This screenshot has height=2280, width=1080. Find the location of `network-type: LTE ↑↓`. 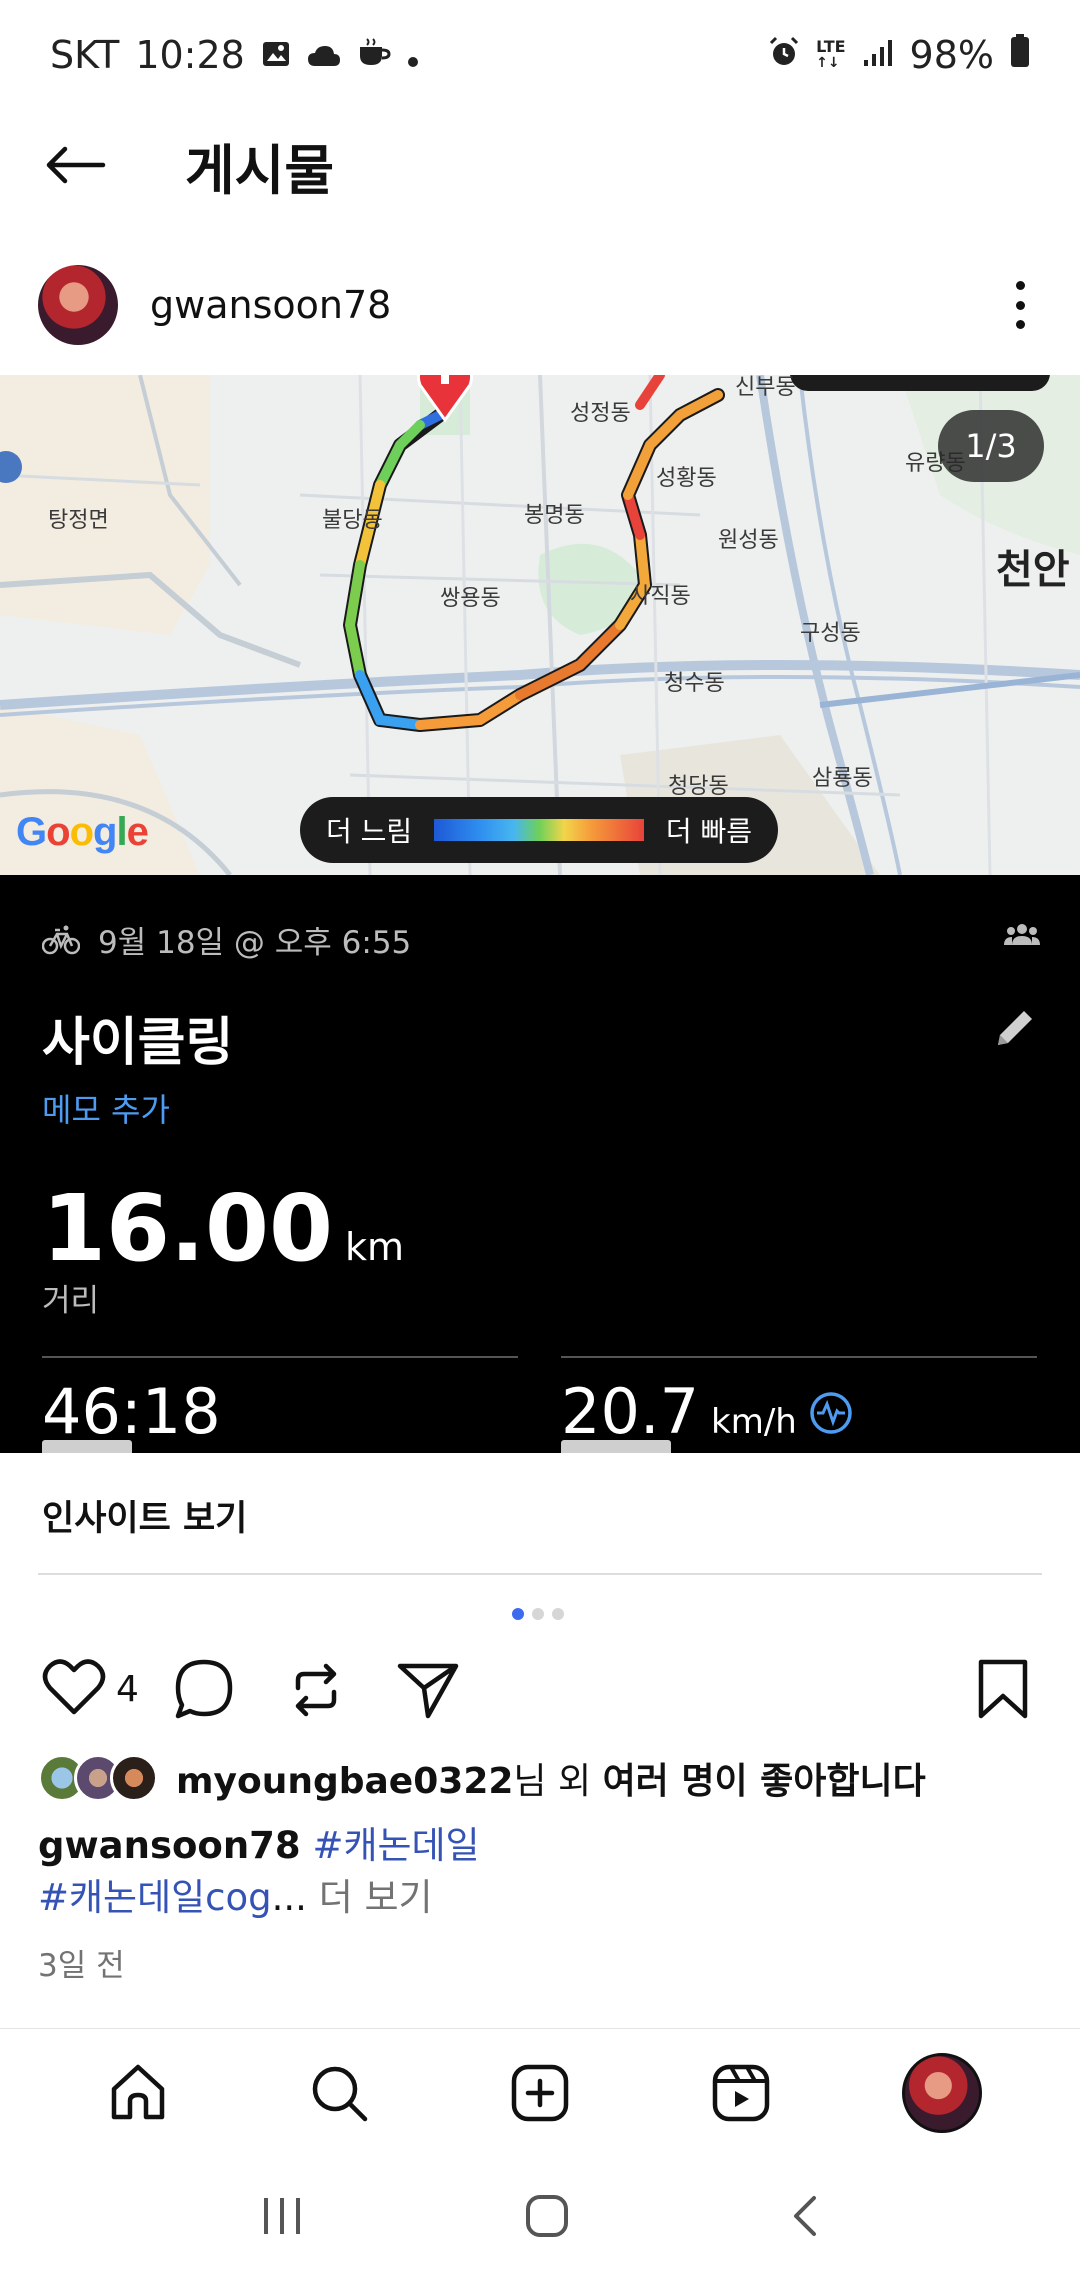

network-type: LTE ↑↓ is located at coordinates (831, 54).